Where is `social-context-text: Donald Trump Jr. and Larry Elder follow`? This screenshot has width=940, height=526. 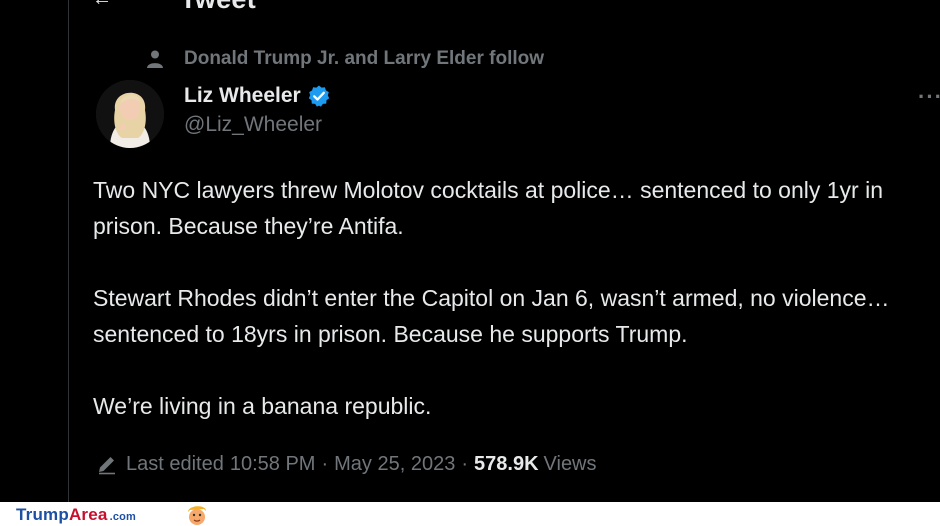 social-context-text: Donald Trump Jr. and Larry Elder follow is located at coordinates (364, 58).